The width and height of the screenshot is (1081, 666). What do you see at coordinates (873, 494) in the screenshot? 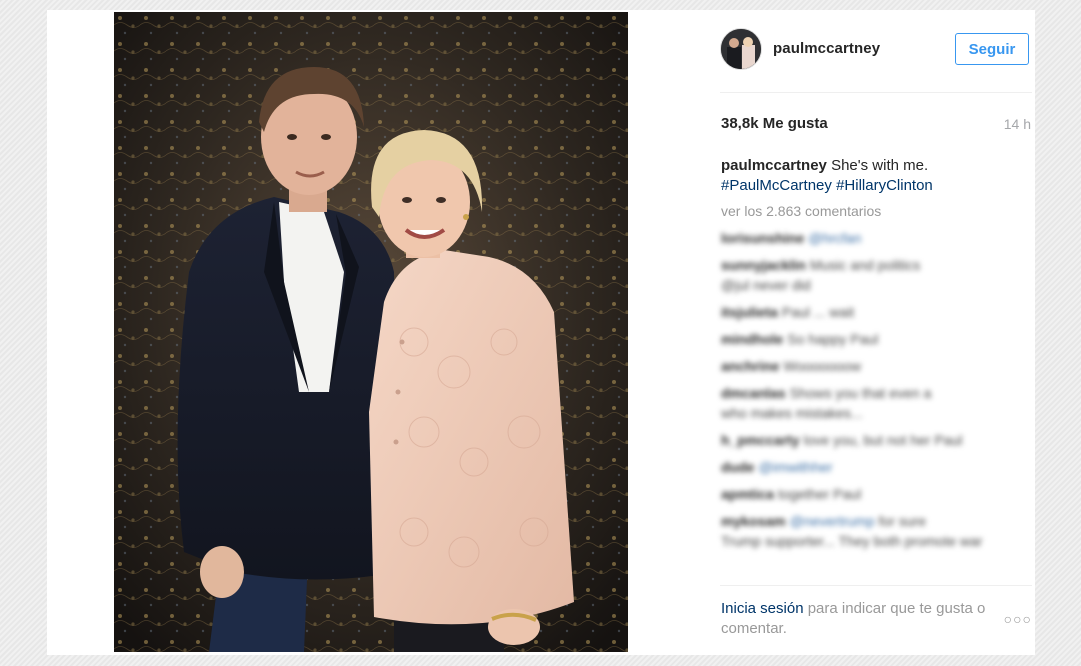
I see `comment-item: apmtica together Paul` at bounding box center [873, 494].